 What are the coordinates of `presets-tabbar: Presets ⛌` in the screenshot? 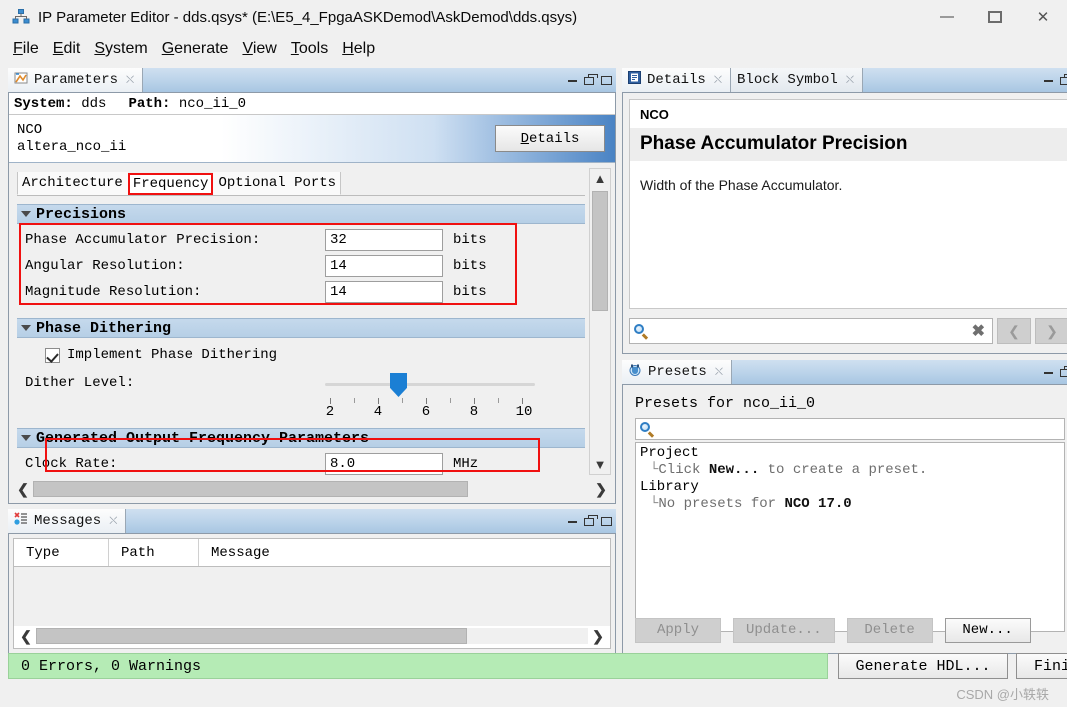 It's located at (844, 372).